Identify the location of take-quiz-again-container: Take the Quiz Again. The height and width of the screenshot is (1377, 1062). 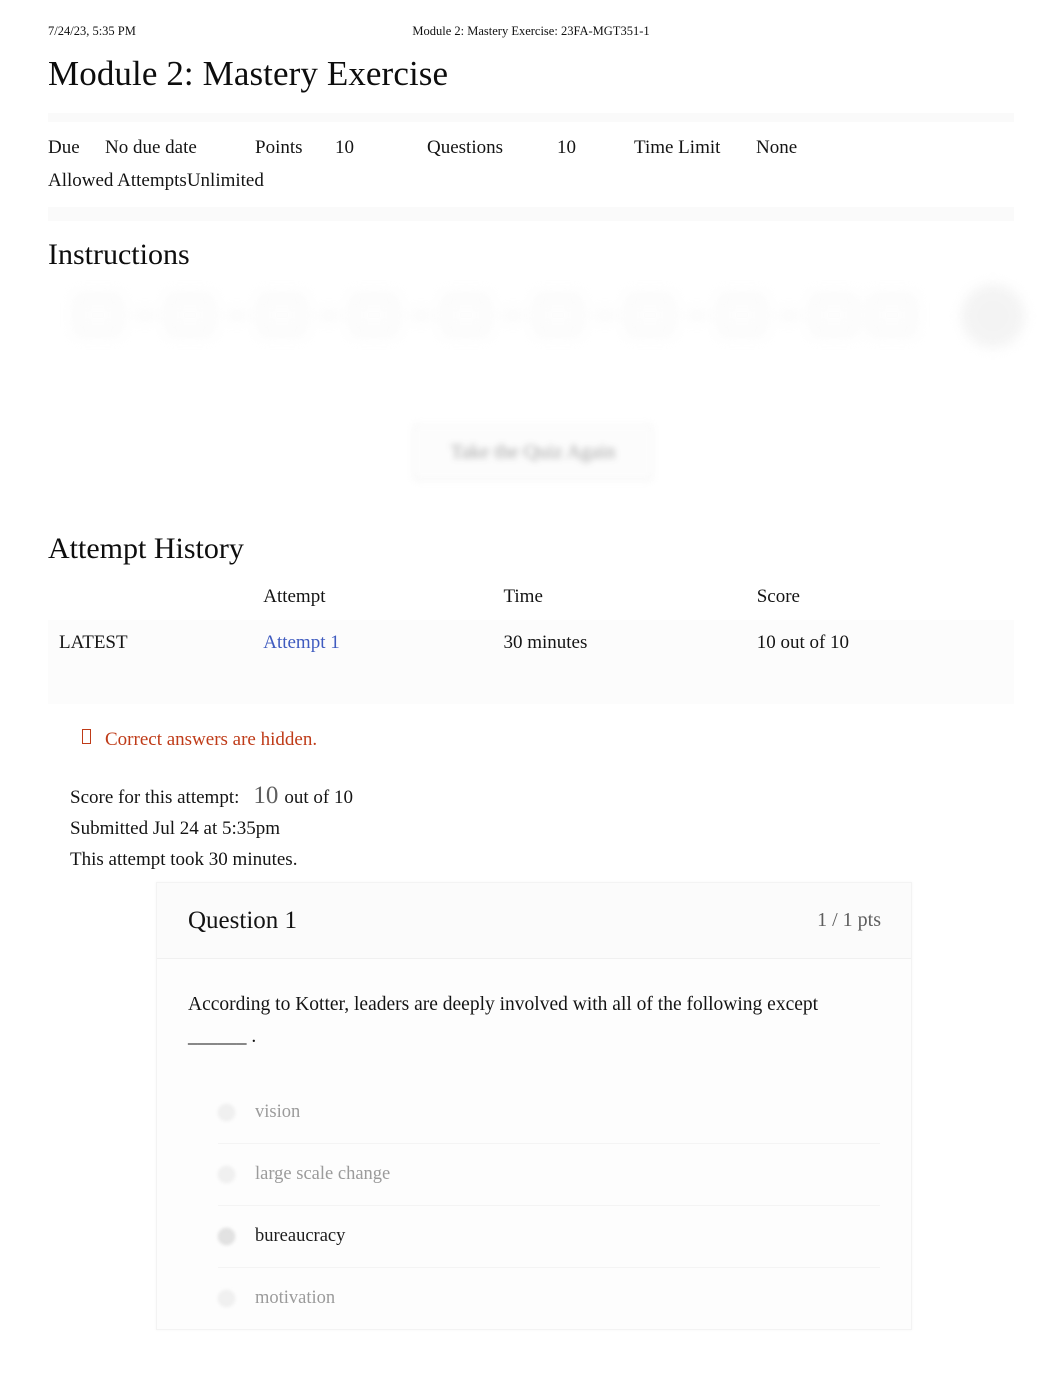
(533, 452).